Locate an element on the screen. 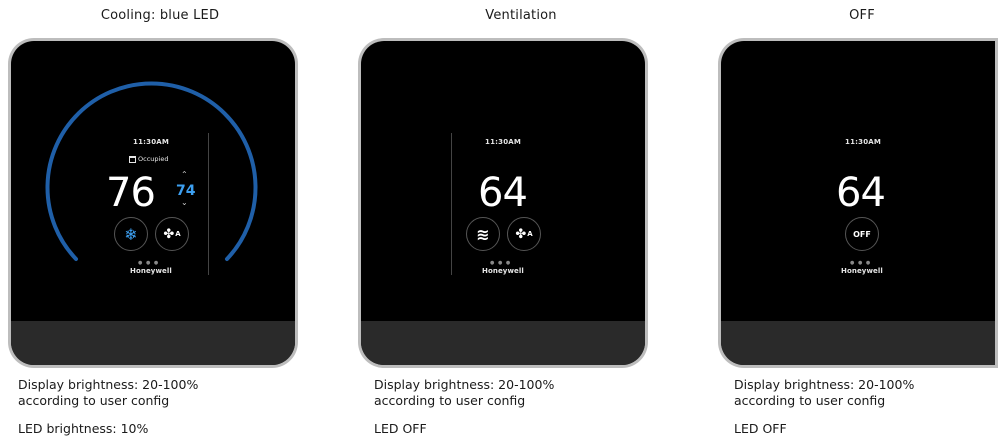 The image size is (998, 447). cool-mode-button: ❄ is located at coordinates (131, 234).